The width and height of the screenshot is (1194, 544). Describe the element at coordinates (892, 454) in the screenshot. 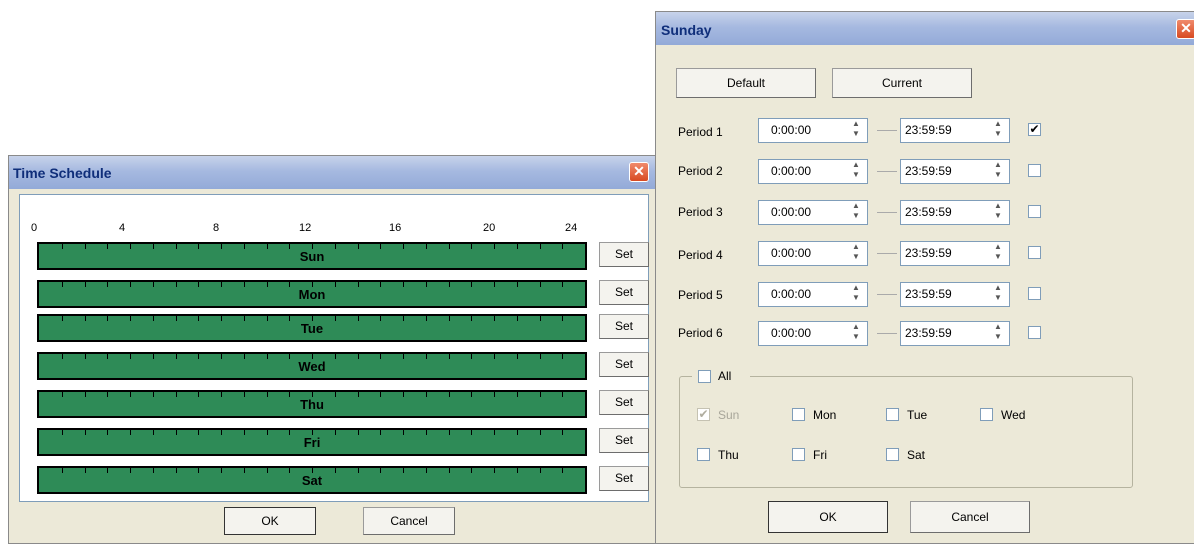

I see `day-checkbox-sat` at that location.